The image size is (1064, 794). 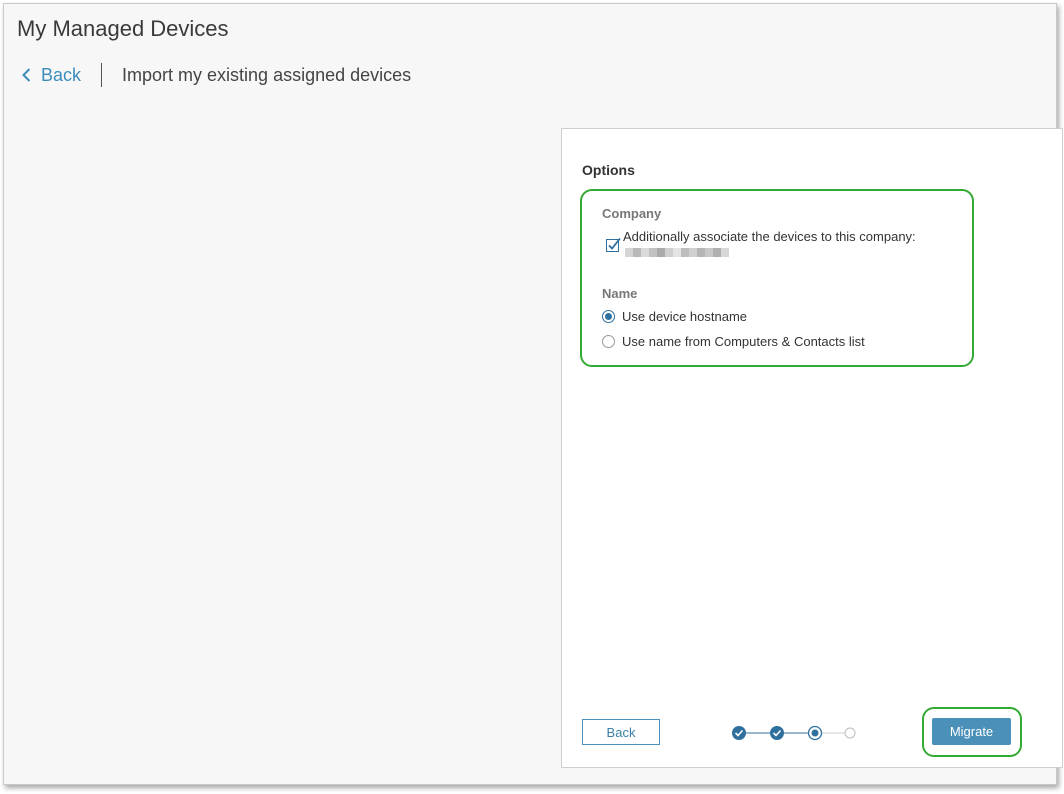 What do you see at coordinates (620, 293) in the screenshot?
I see `name-label: Name` at bounding box center [620, 293].